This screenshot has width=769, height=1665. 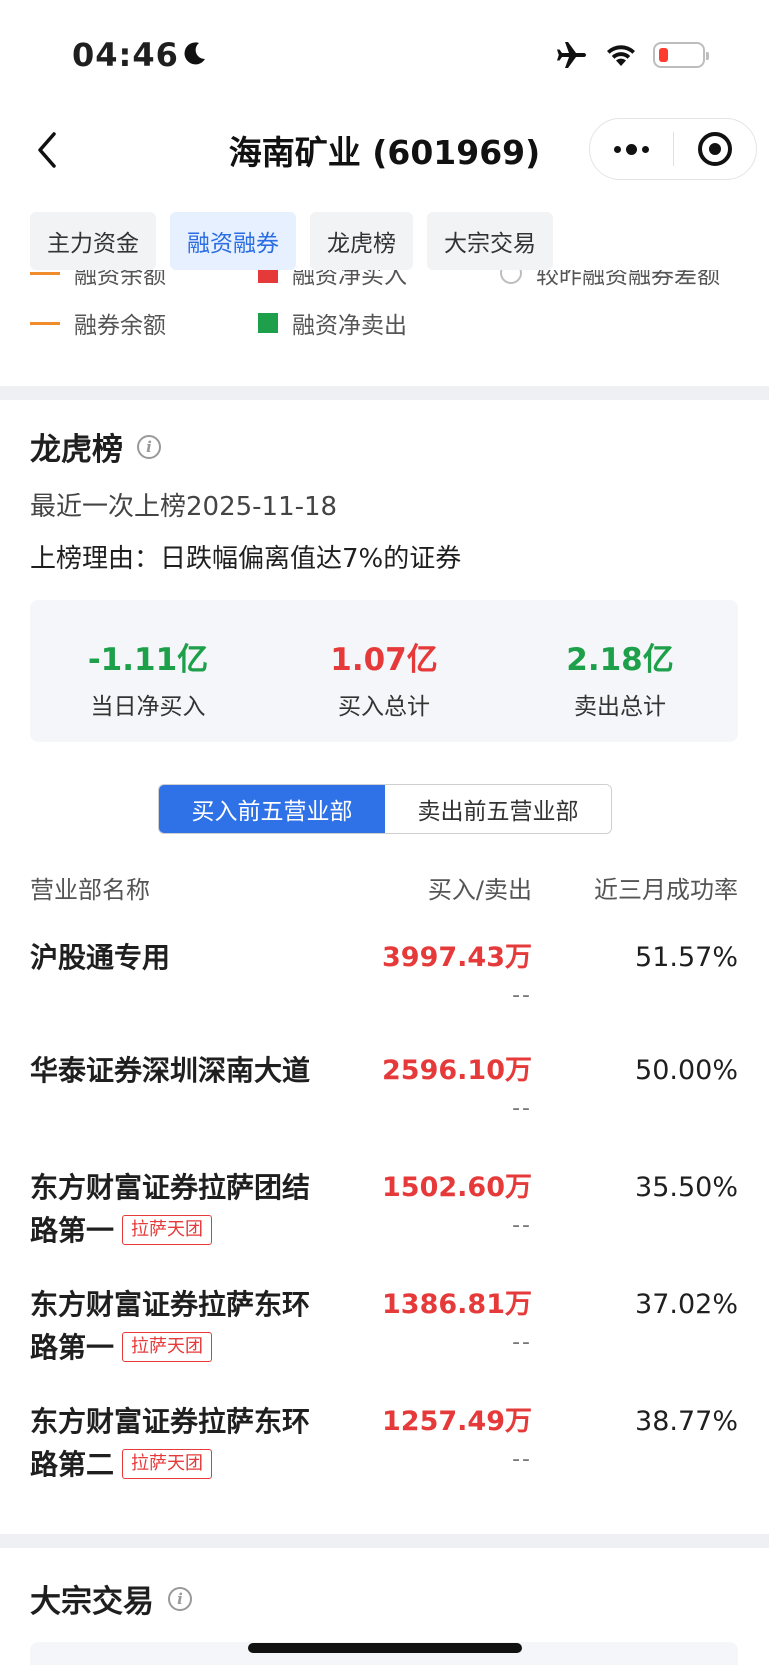 What do you see at coordinates (100, 957) in the screenshot?
I see `branch-name-text: 沪股通专用` at bounding box center [100, 957].